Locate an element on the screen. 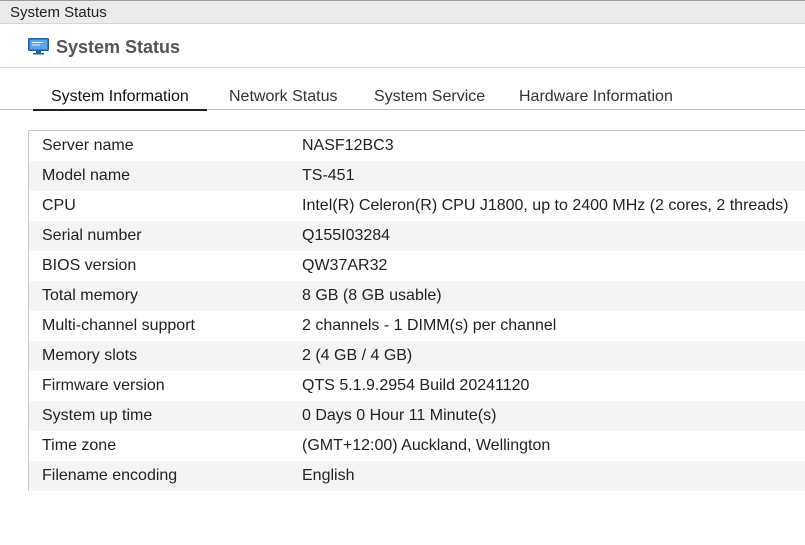 The width and height of the screenshot is (805, 545). row-label: BIOS version is located at coordinates (89, 265).